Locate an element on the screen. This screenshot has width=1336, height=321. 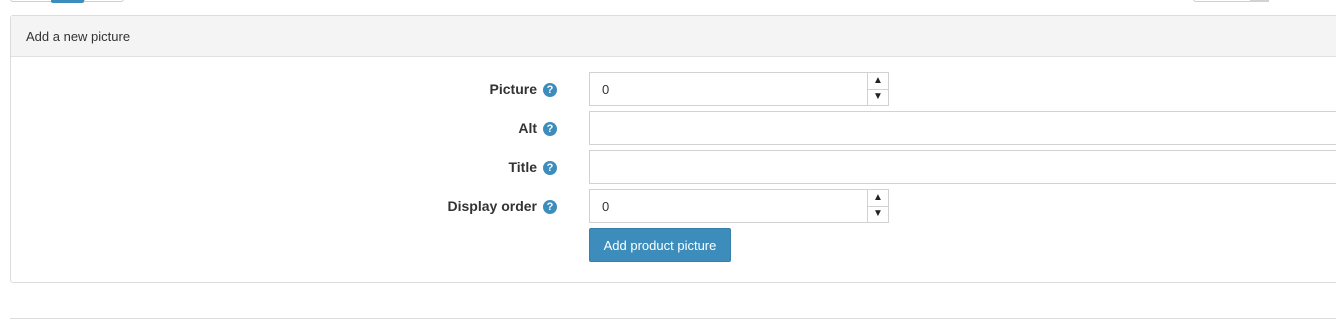
display-order-spinner: ▲ ▼ is located at coordinates (878, 206).